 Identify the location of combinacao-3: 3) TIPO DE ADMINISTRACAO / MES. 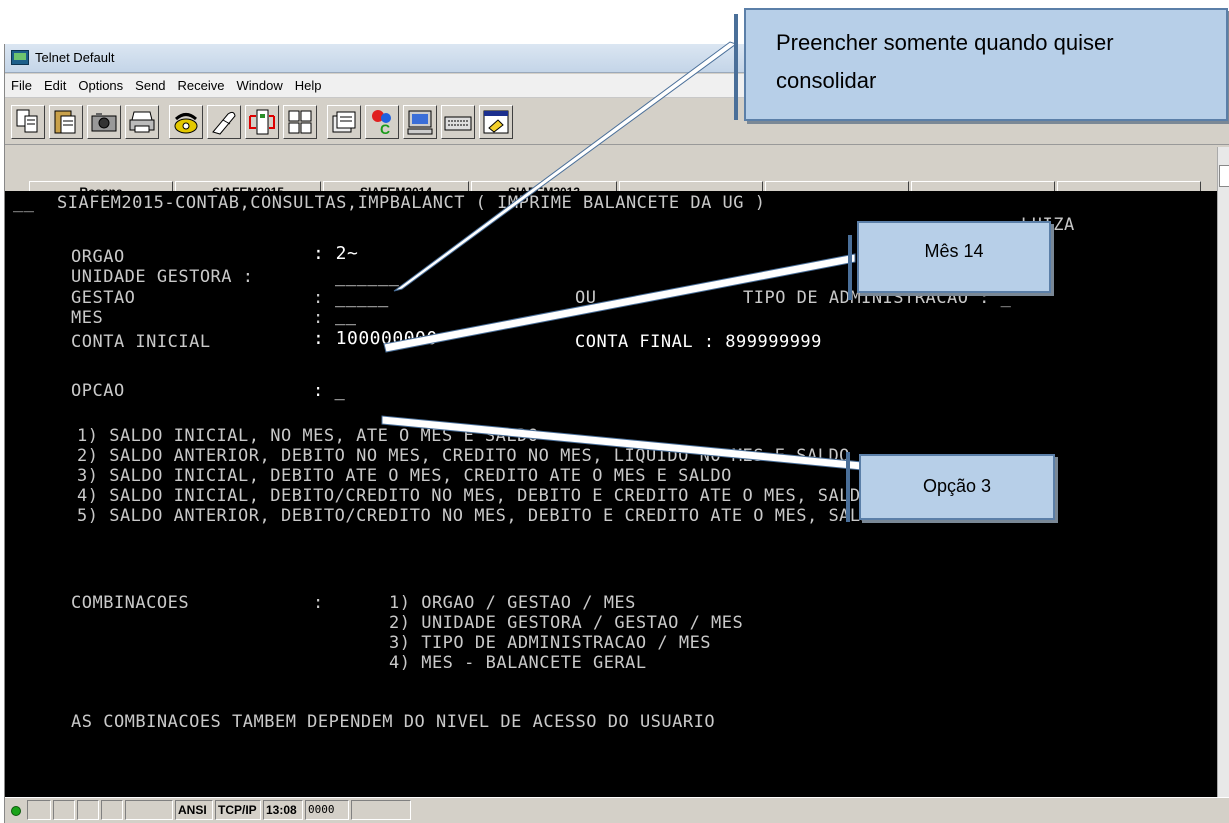
(550, 643).